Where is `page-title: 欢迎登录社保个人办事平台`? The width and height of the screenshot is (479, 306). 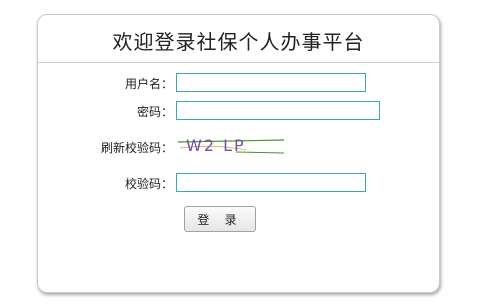 page-title: 欢迎登录社保个人办事平台 is located at coordinates (238, 42).